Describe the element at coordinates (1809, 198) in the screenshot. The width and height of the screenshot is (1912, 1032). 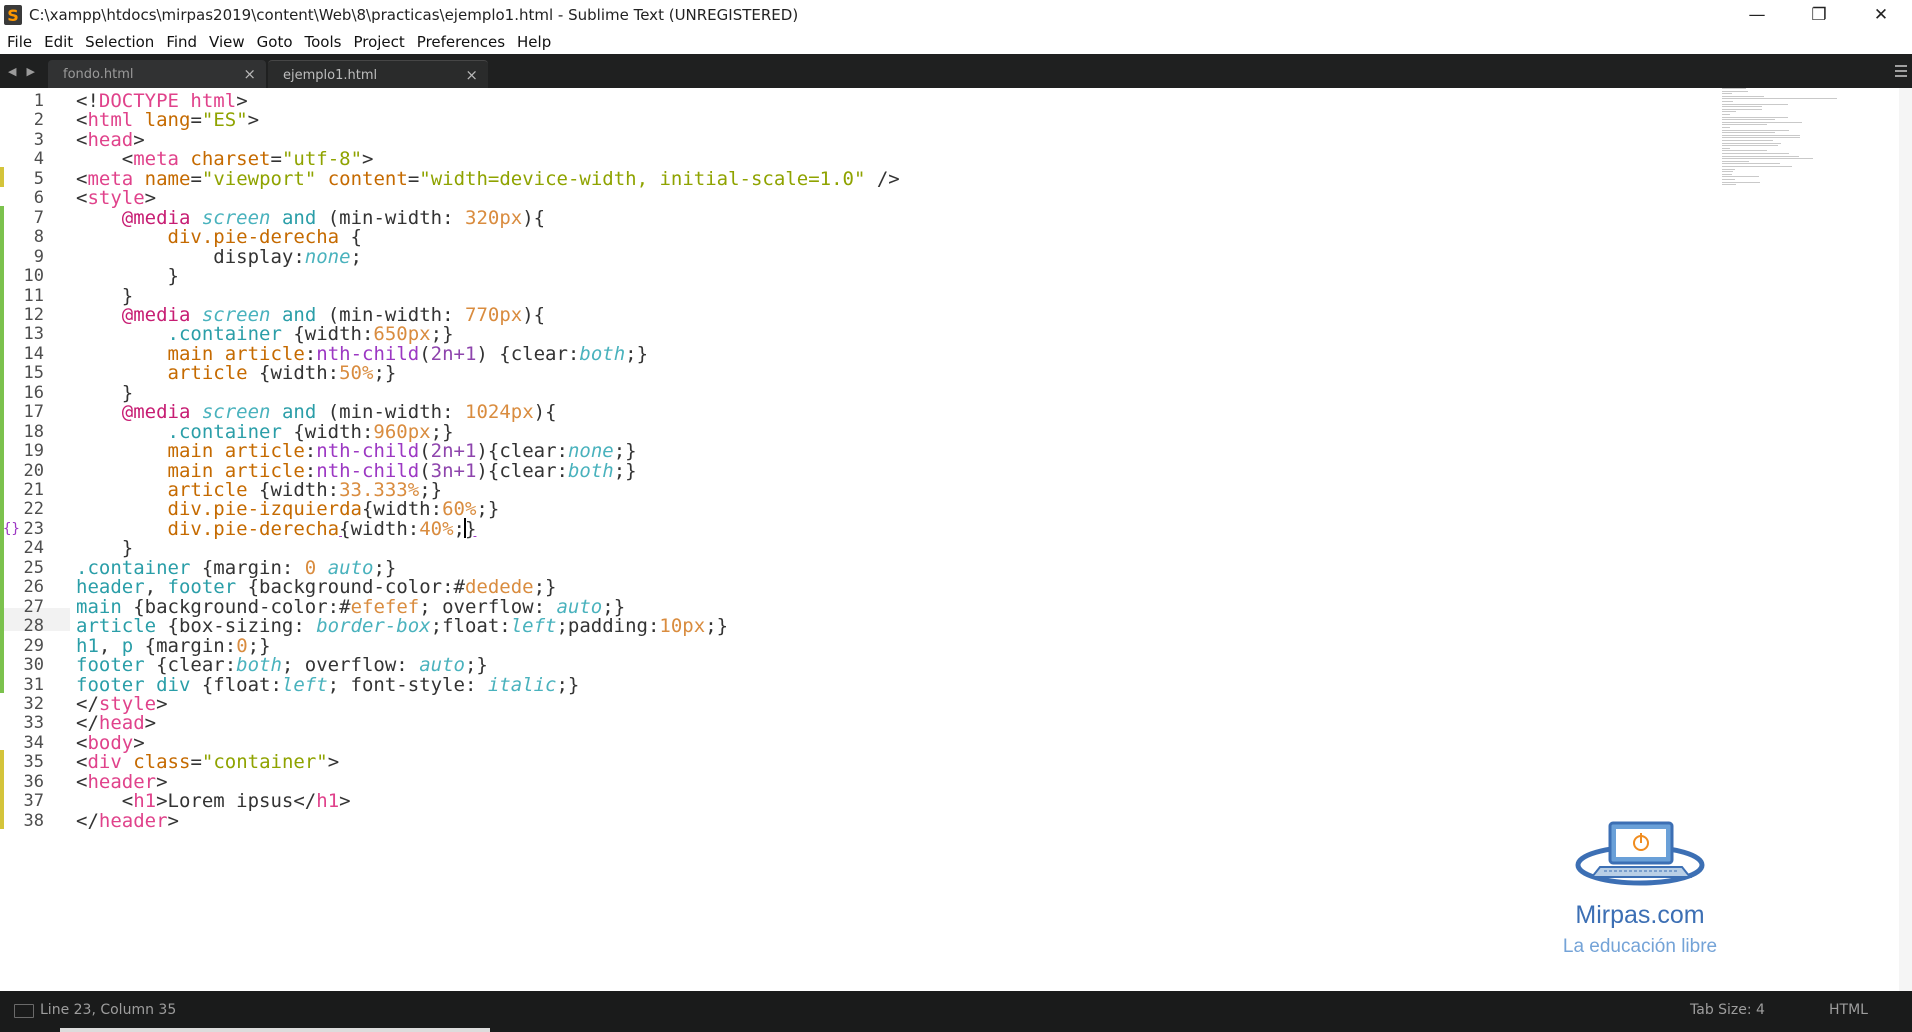
I see `minimap` at that location.